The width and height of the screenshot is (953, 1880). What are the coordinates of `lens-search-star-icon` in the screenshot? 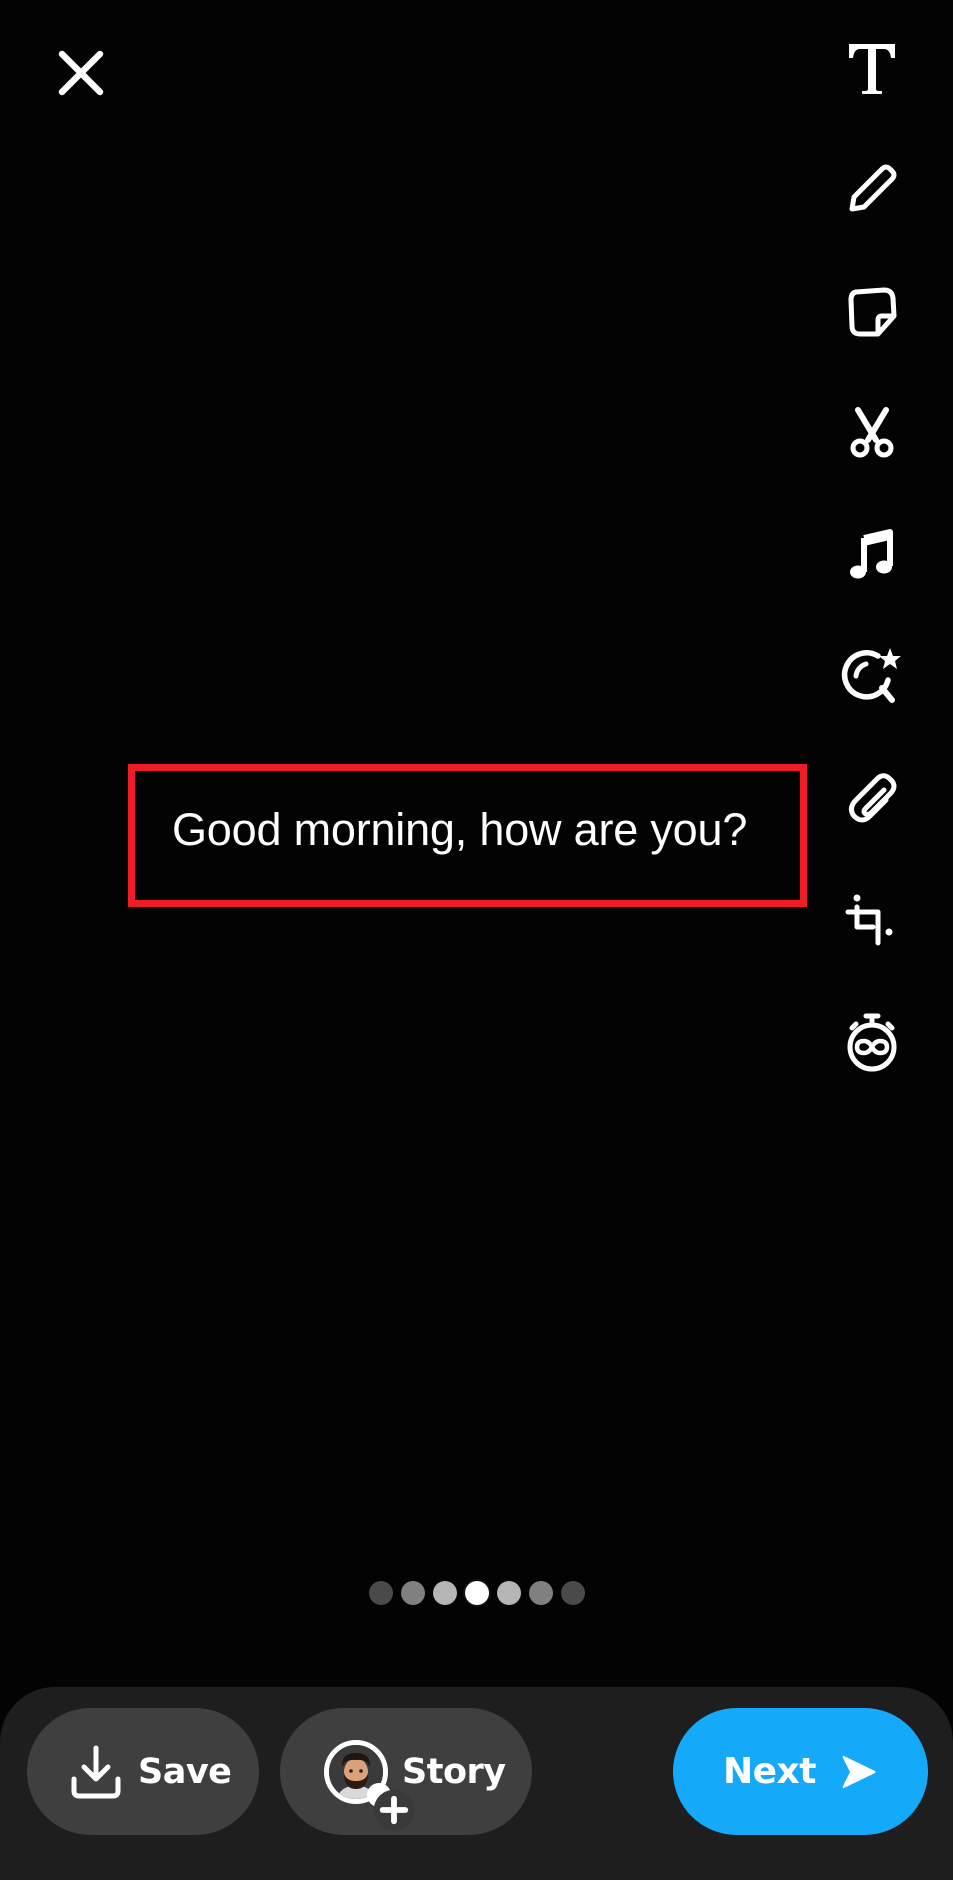 It's located at (871, 675).